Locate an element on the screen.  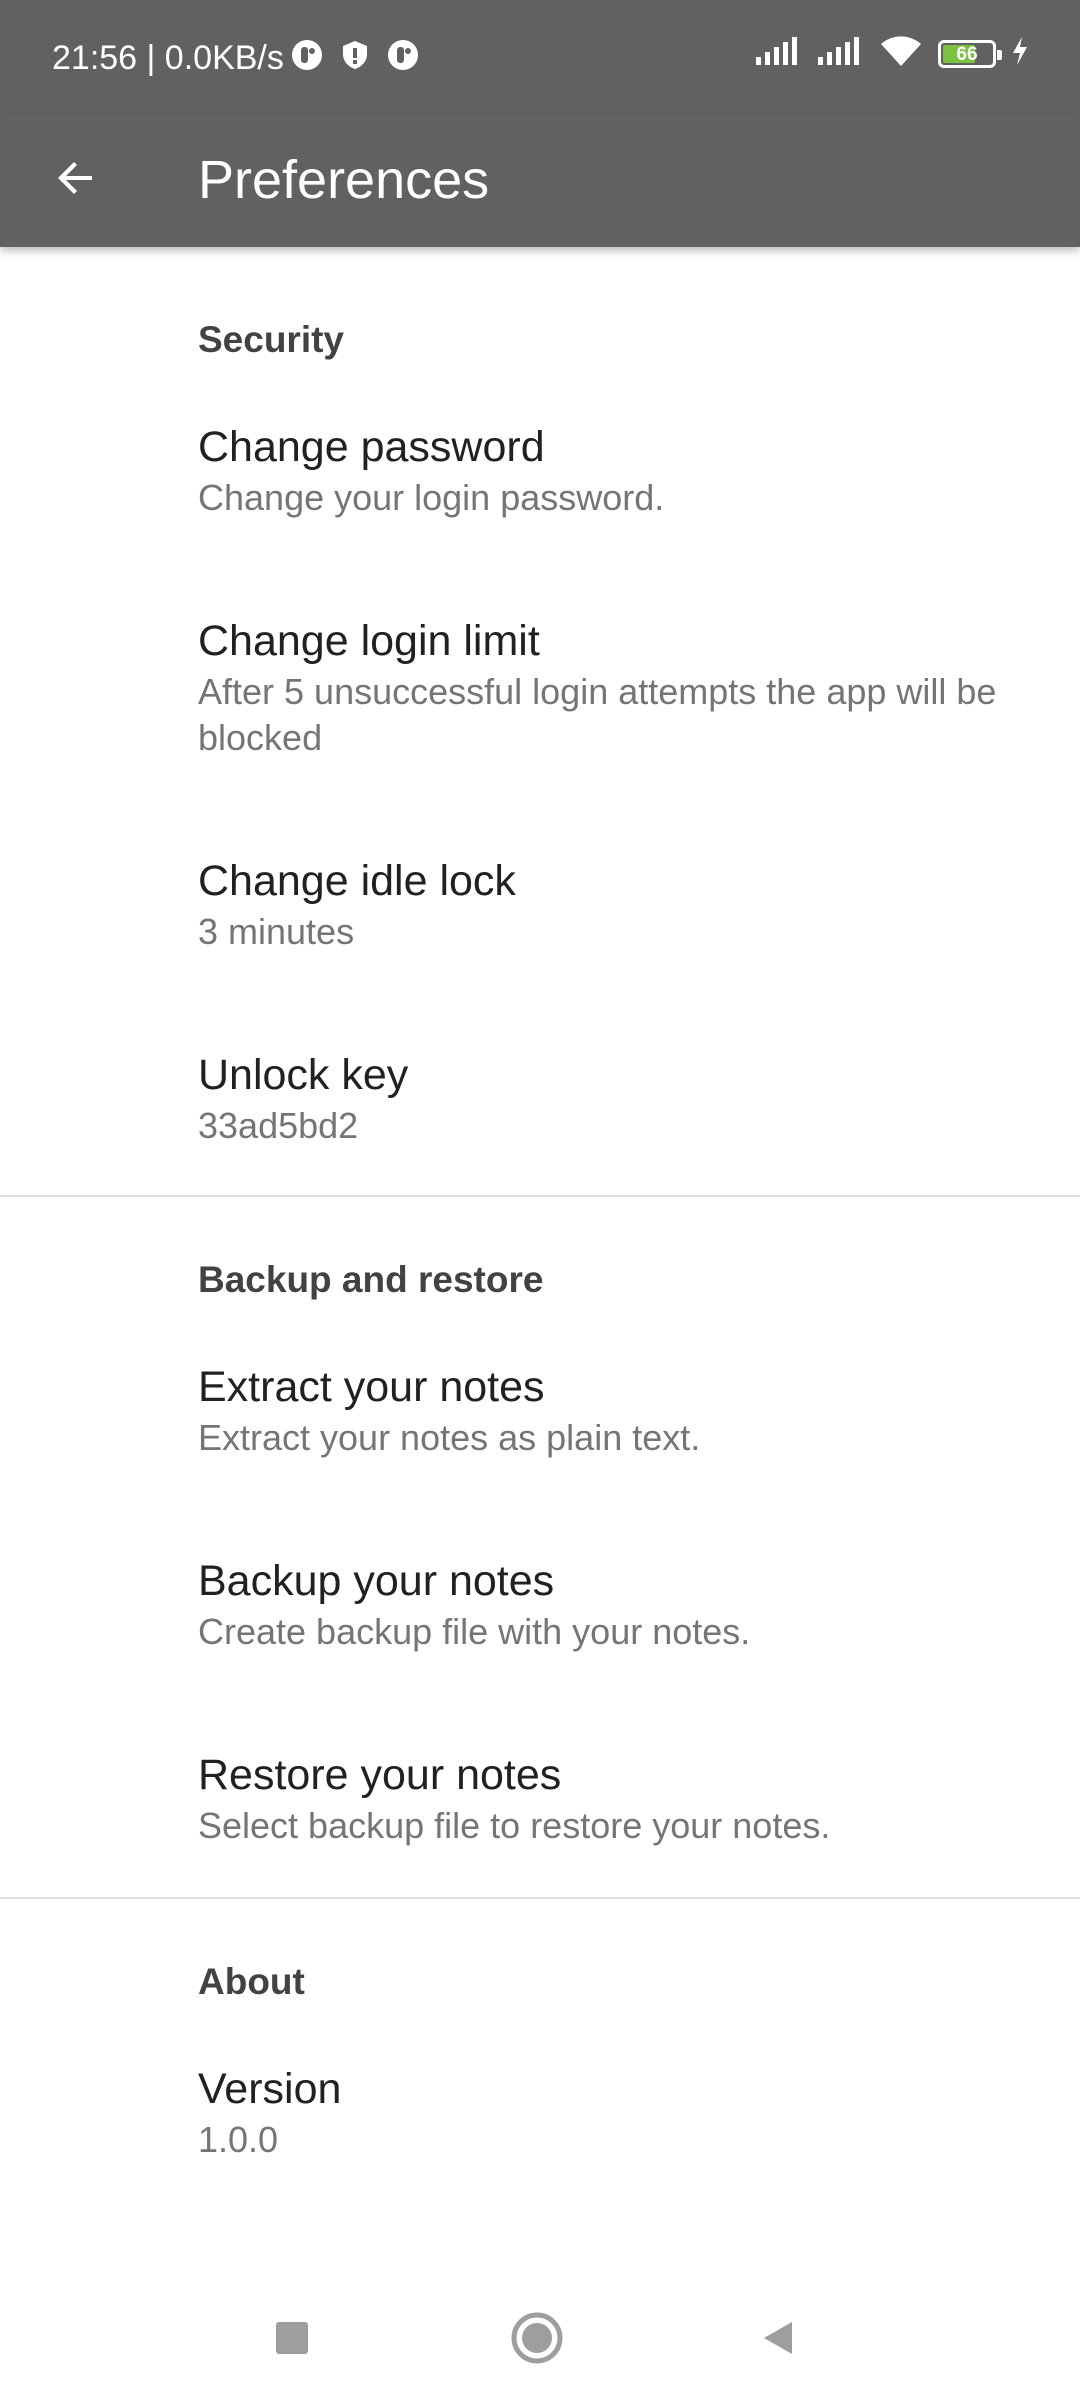
back-button is located at coordinates (76, 180).